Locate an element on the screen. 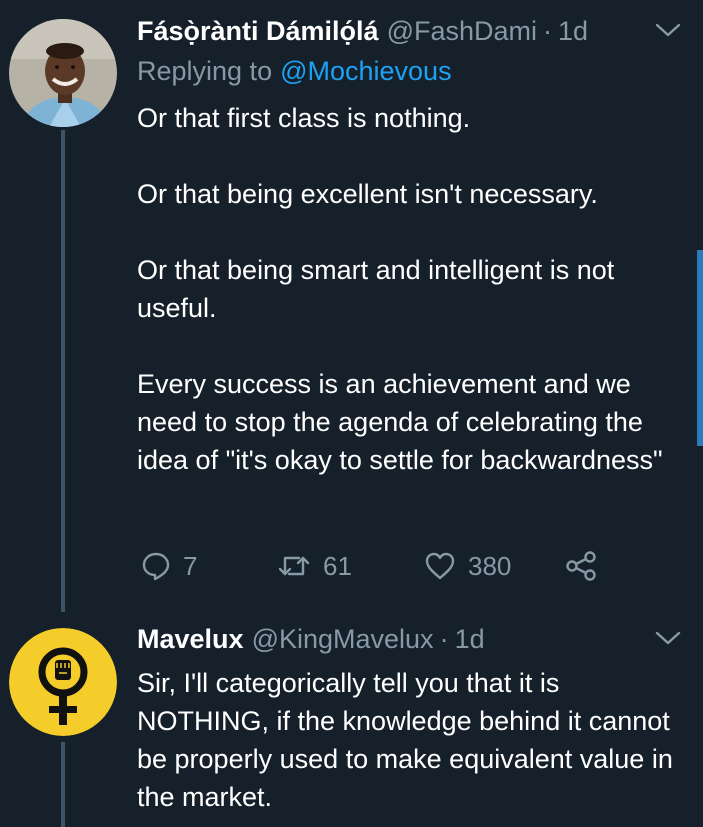 Image resolution: width=703 pixels, height=827 pixels. heart-icon is located at coordinates (440, 566).